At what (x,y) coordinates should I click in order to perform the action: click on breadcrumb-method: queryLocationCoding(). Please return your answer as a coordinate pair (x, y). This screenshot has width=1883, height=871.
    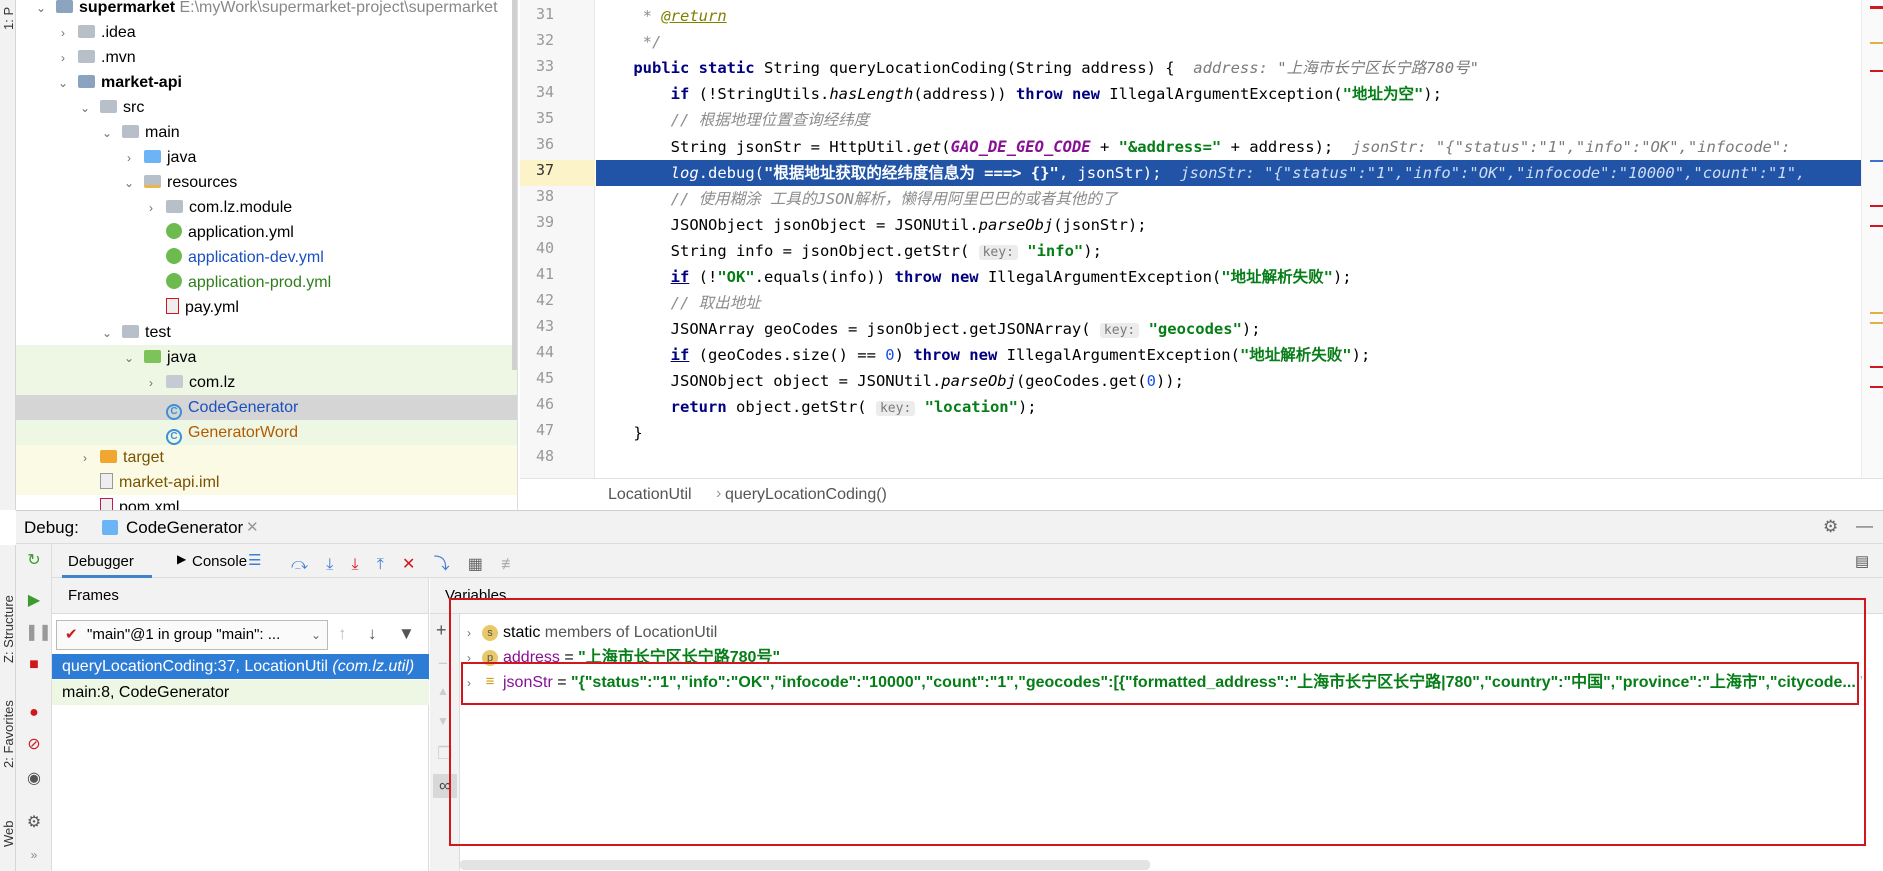
    Looking at the image, I should click on (806, 495).